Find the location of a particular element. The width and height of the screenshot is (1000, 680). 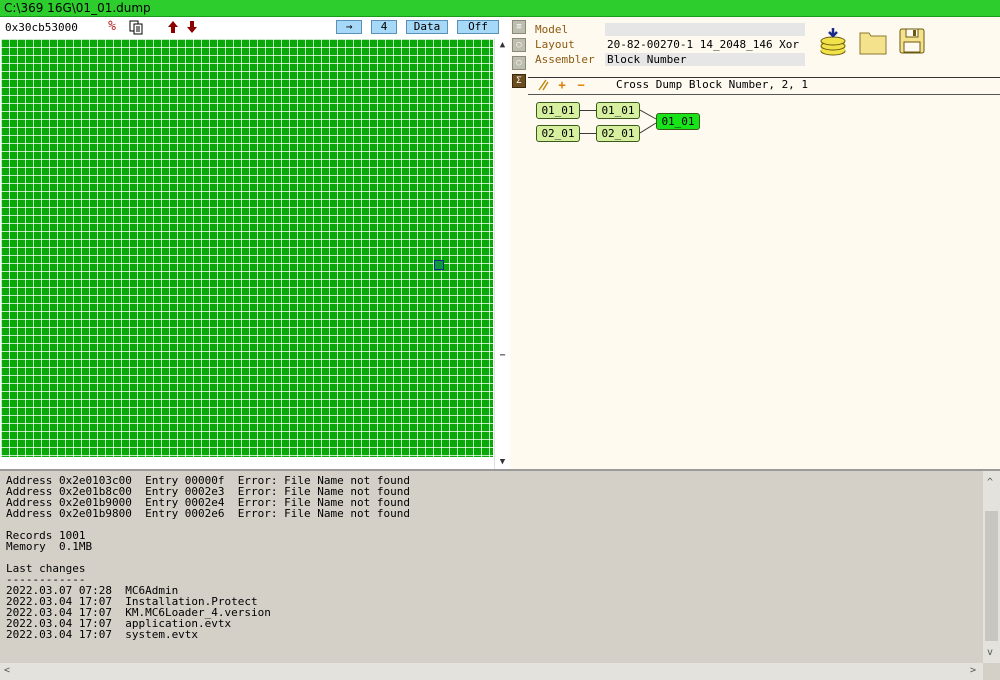

brush-icon is located at coordinates (543, 85).